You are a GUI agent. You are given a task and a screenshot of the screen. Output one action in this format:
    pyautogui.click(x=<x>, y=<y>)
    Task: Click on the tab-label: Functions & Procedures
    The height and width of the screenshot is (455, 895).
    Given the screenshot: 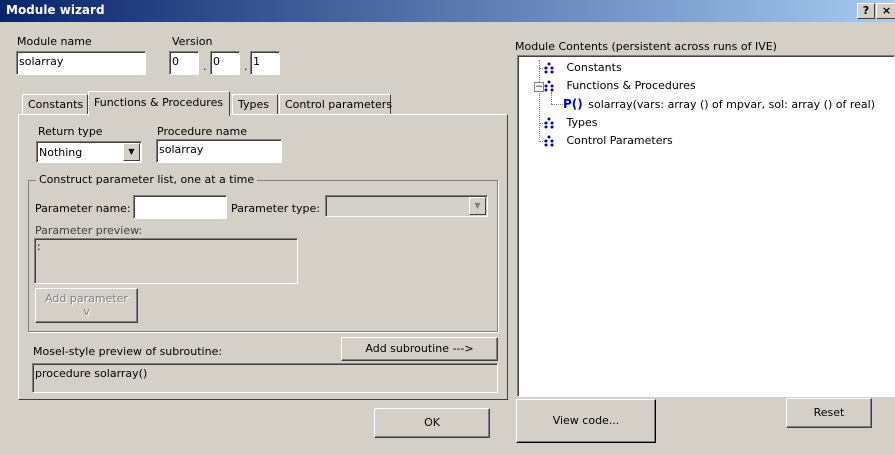 What is the action you would take?
    pyautogui.click(x=159, y=102)
    